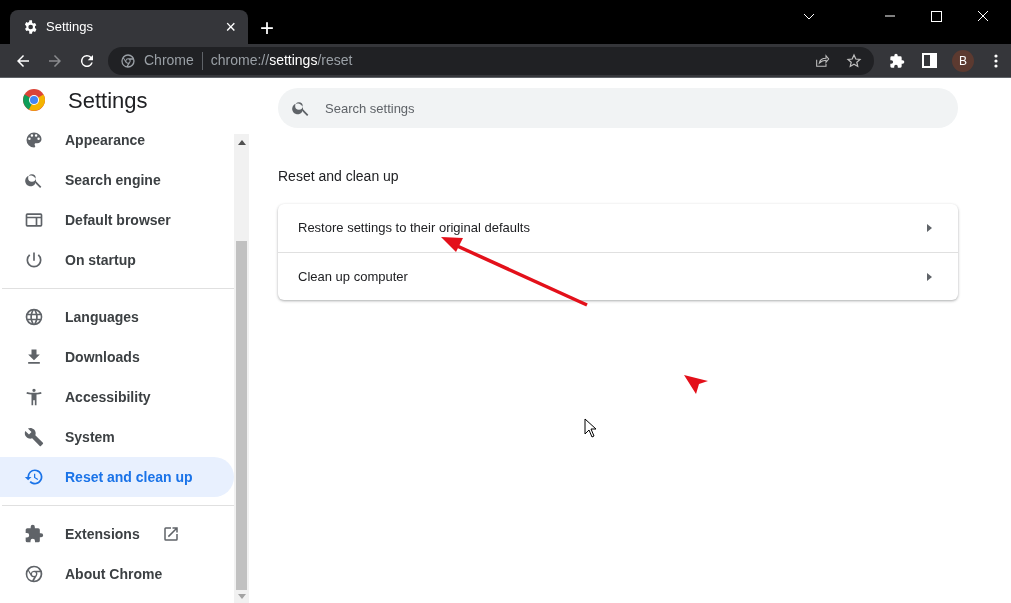 The width and height of the screenshot is (1011, 603). What do you see at coordinates (897, 60) in the screenshot?
I see `extensions-icon` at bounding box center [897, 60].